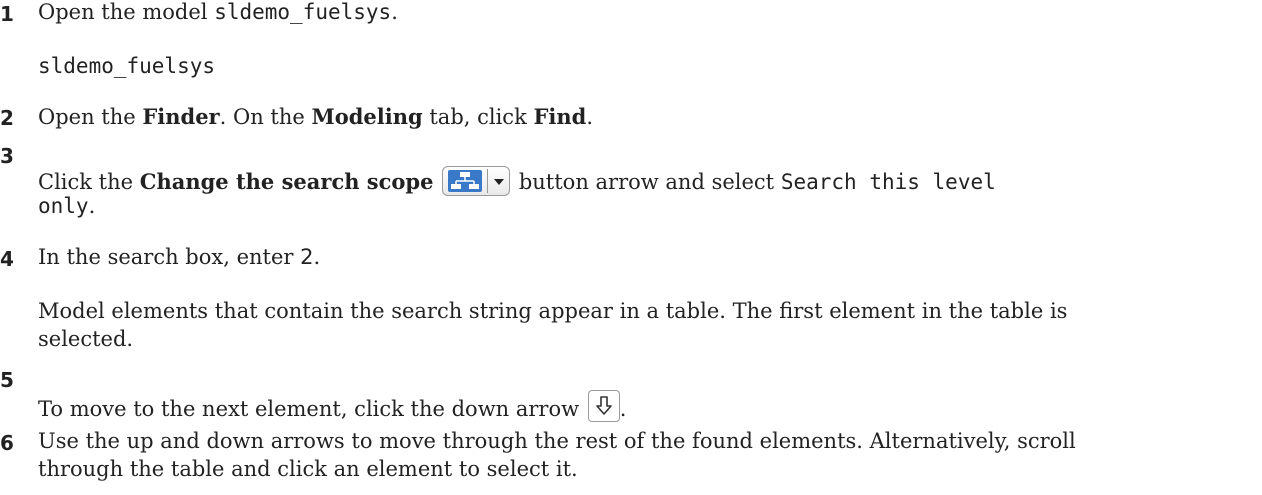  Describe the element at coordinates (7, 259) in the screenshot. I see `step-4-number: 4` at that location.